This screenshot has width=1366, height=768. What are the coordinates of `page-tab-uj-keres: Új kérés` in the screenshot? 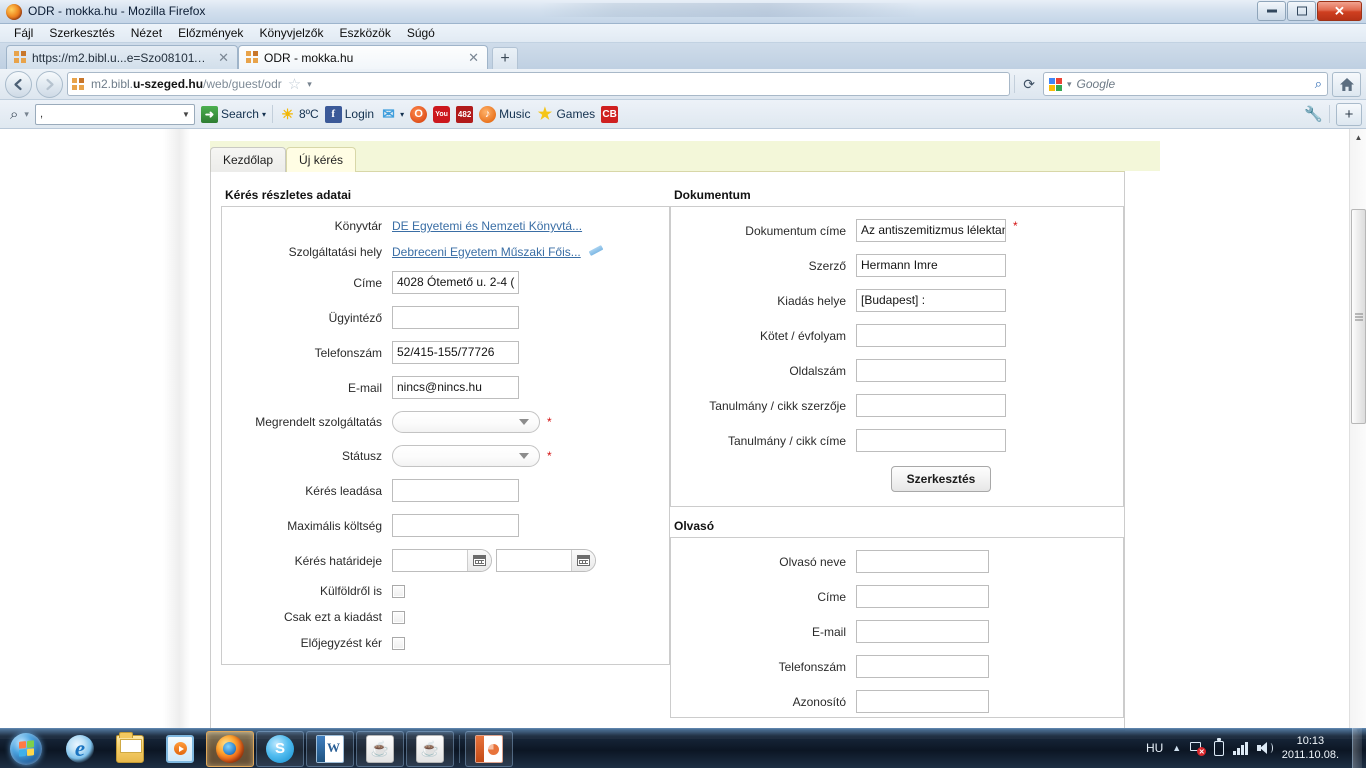 It's located at (321, 159).